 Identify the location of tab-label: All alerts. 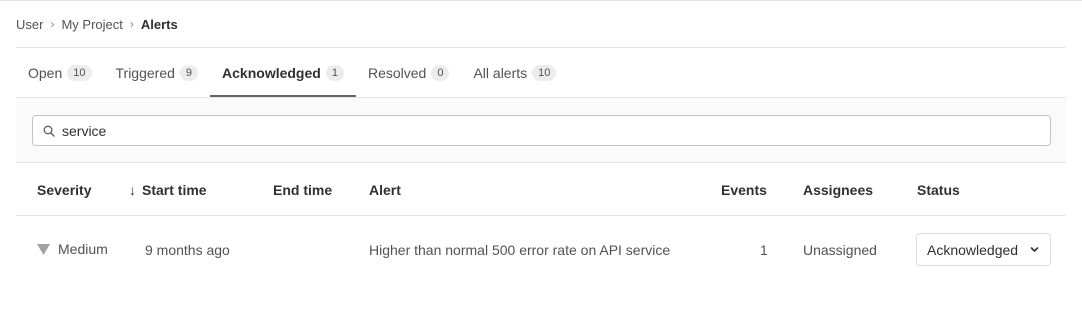
(500, 72).